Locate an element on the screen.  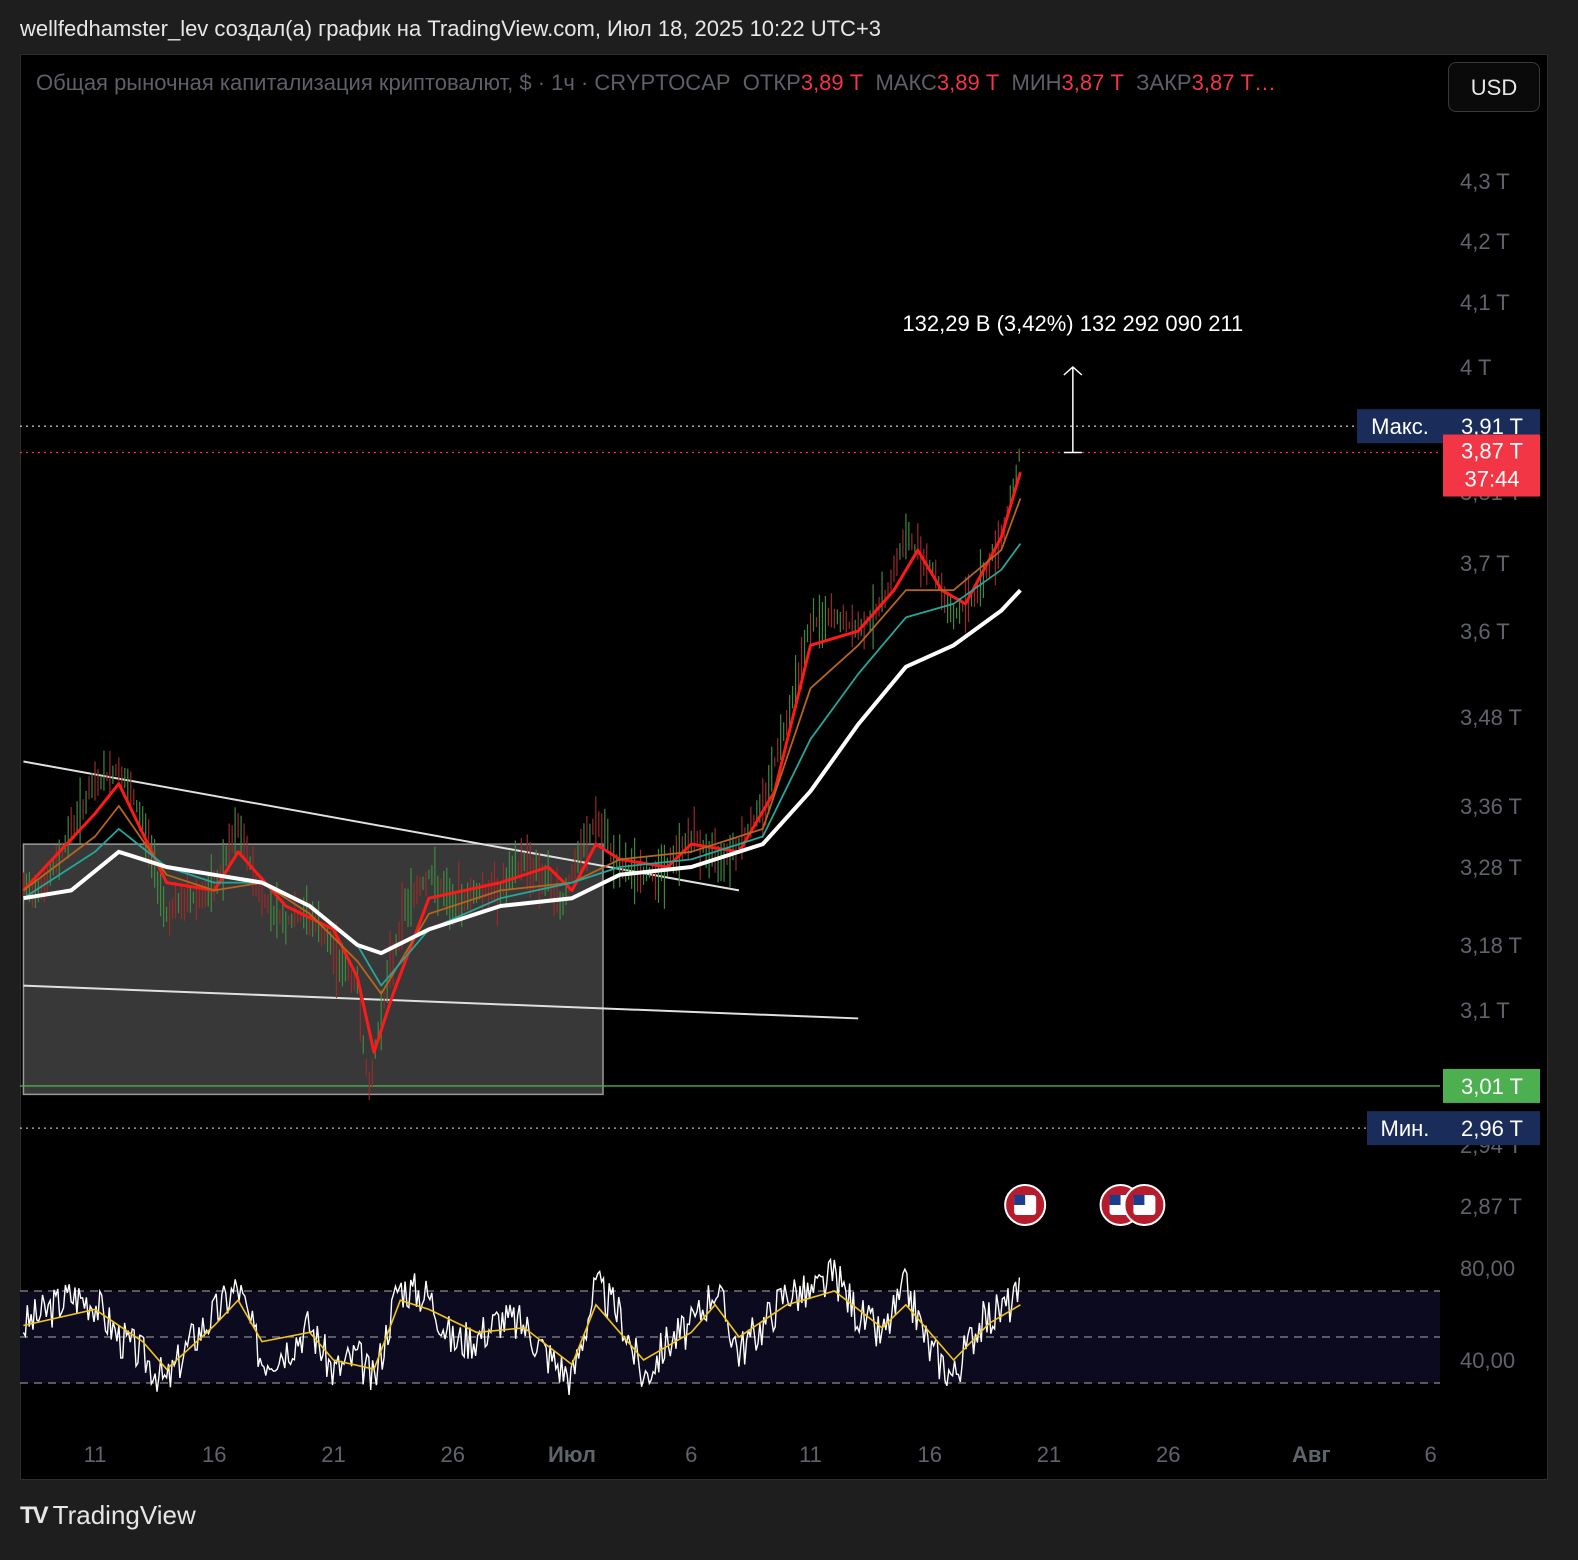
last-price-value: 3,87 T is located at coordinates (1492, 451).